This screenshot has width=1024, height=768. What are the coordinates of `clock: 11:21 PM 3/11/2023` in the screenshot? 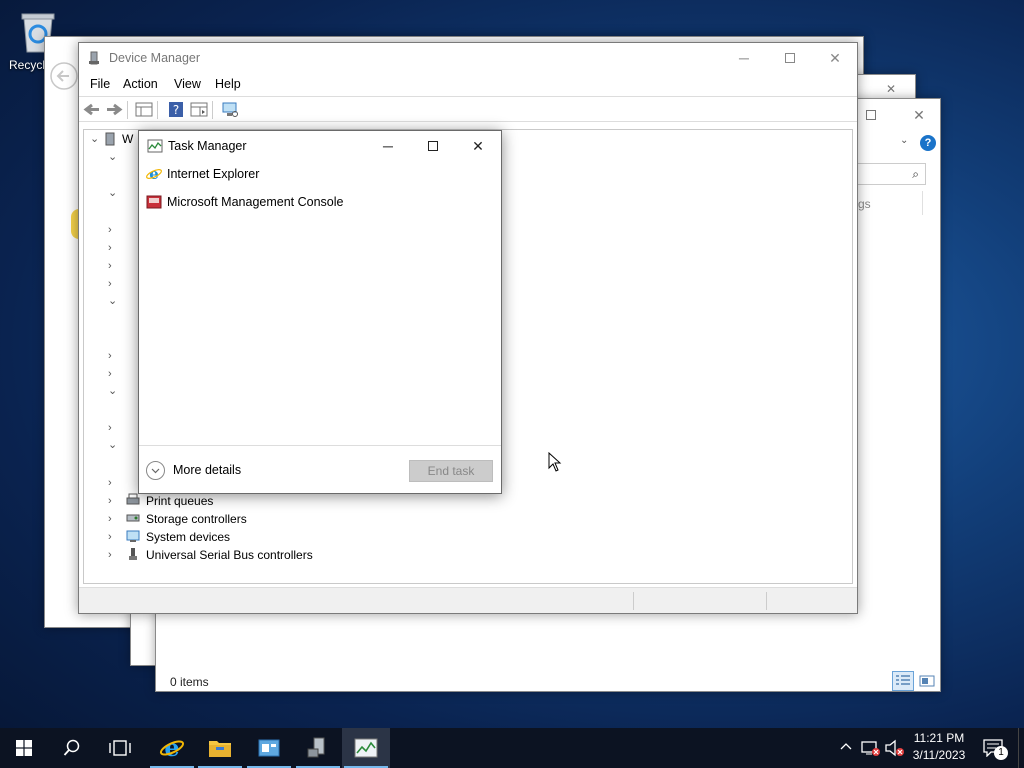 It's located at (939, 746).